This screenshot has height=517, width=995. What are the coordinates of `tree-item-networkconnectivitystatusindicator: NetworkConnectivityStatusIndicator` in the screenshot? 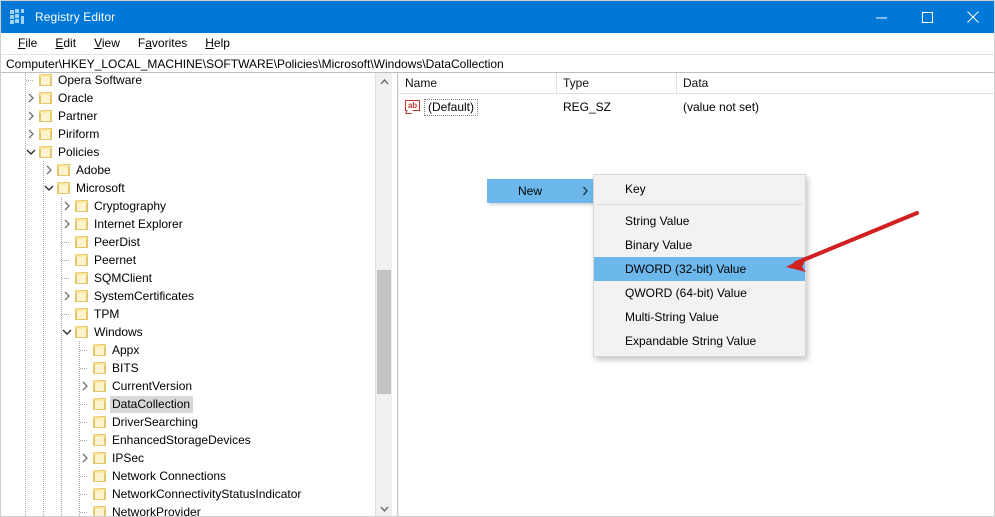 It's located at (188, 494).